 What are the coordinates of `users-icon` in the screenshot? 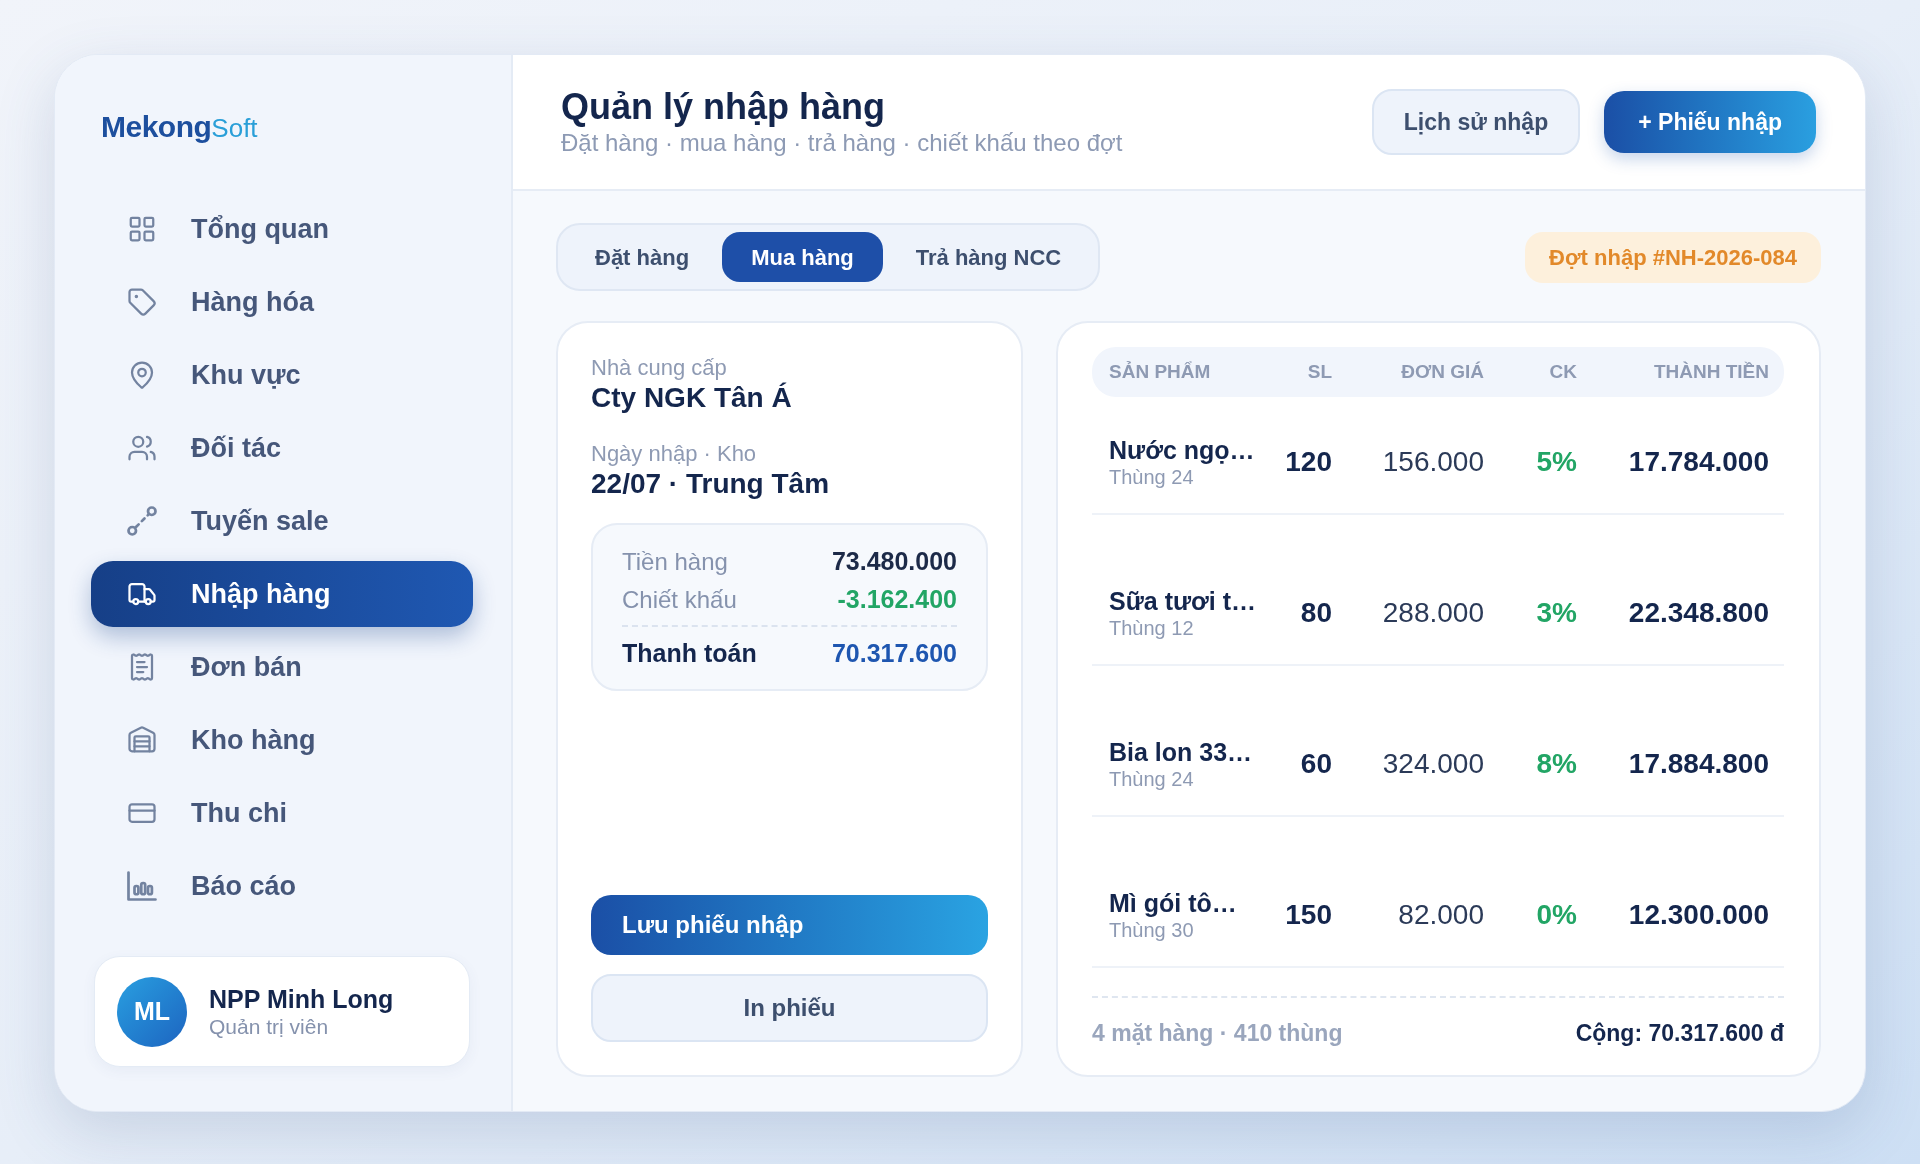 It's located at (142, 448).